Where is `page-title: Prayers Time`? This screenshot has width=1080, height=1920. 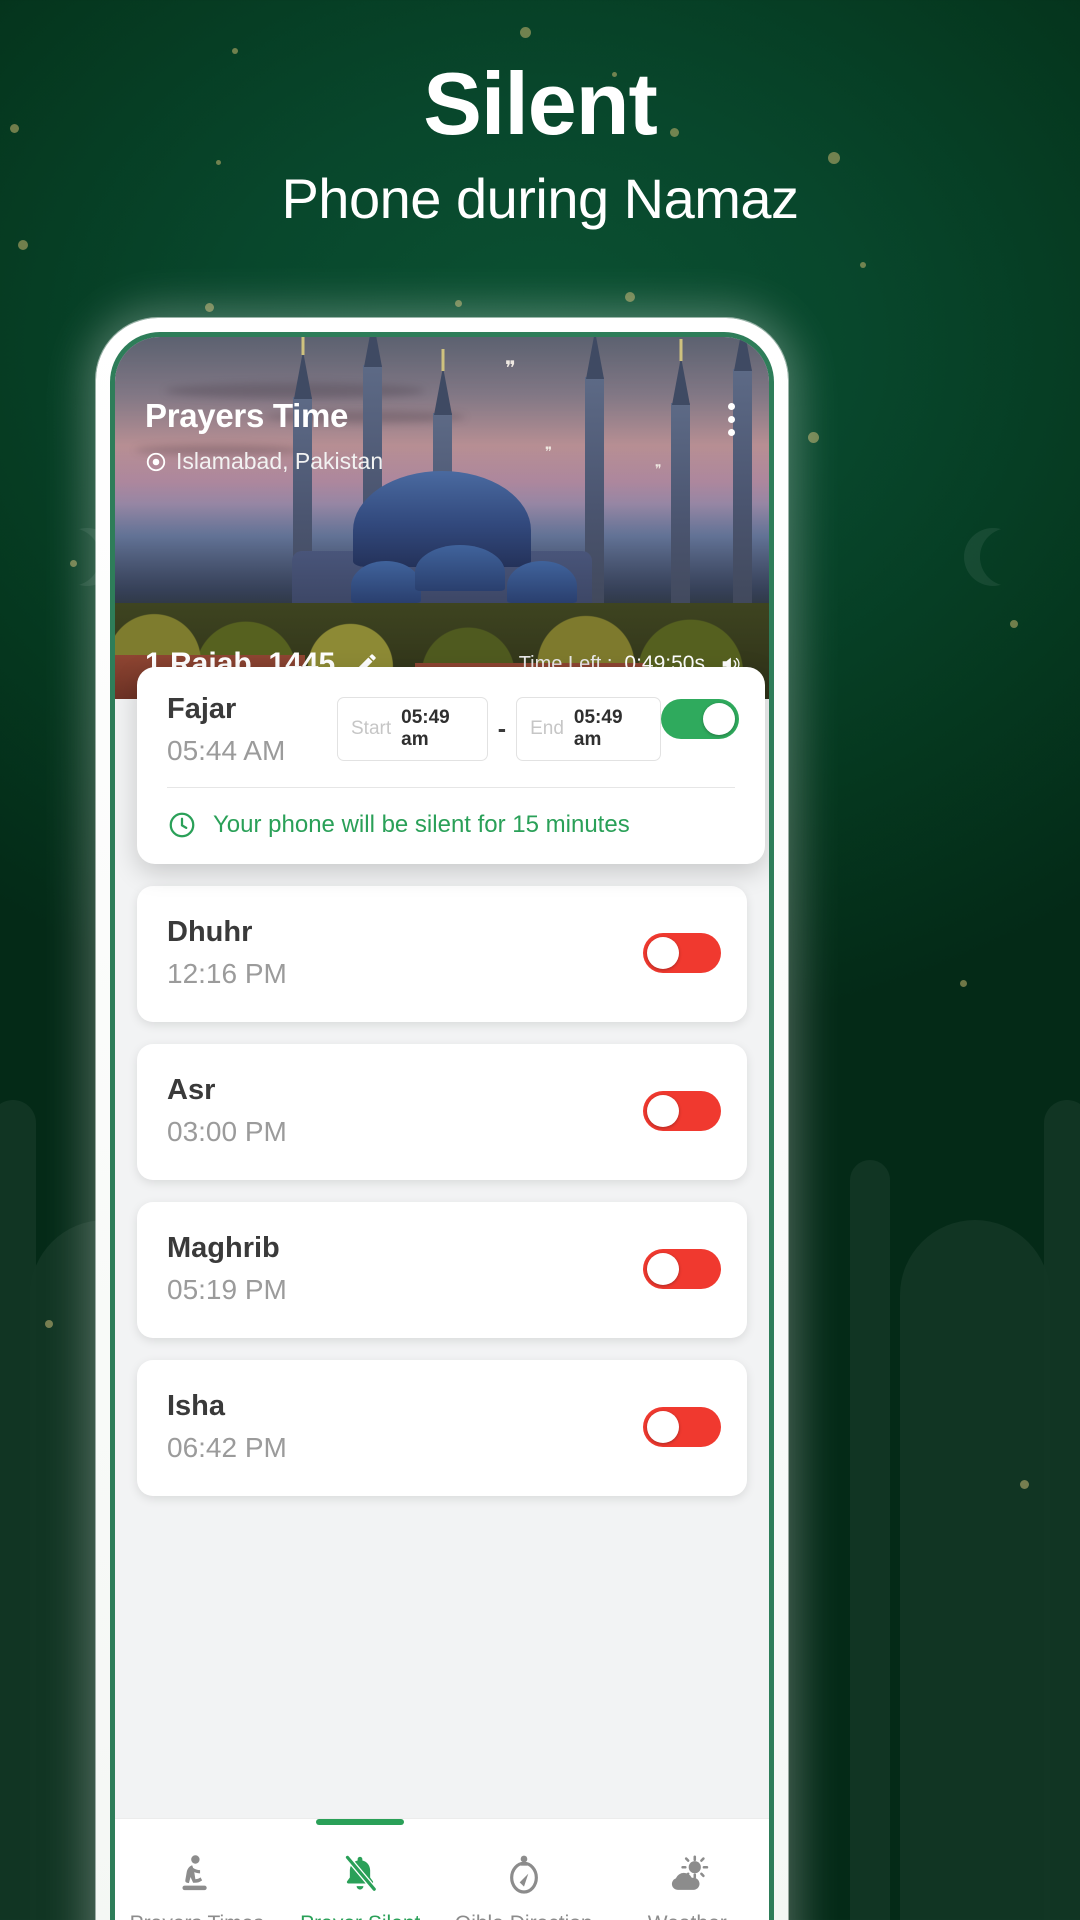
page-title: Prayers Time is located at coordinates (247, 415).